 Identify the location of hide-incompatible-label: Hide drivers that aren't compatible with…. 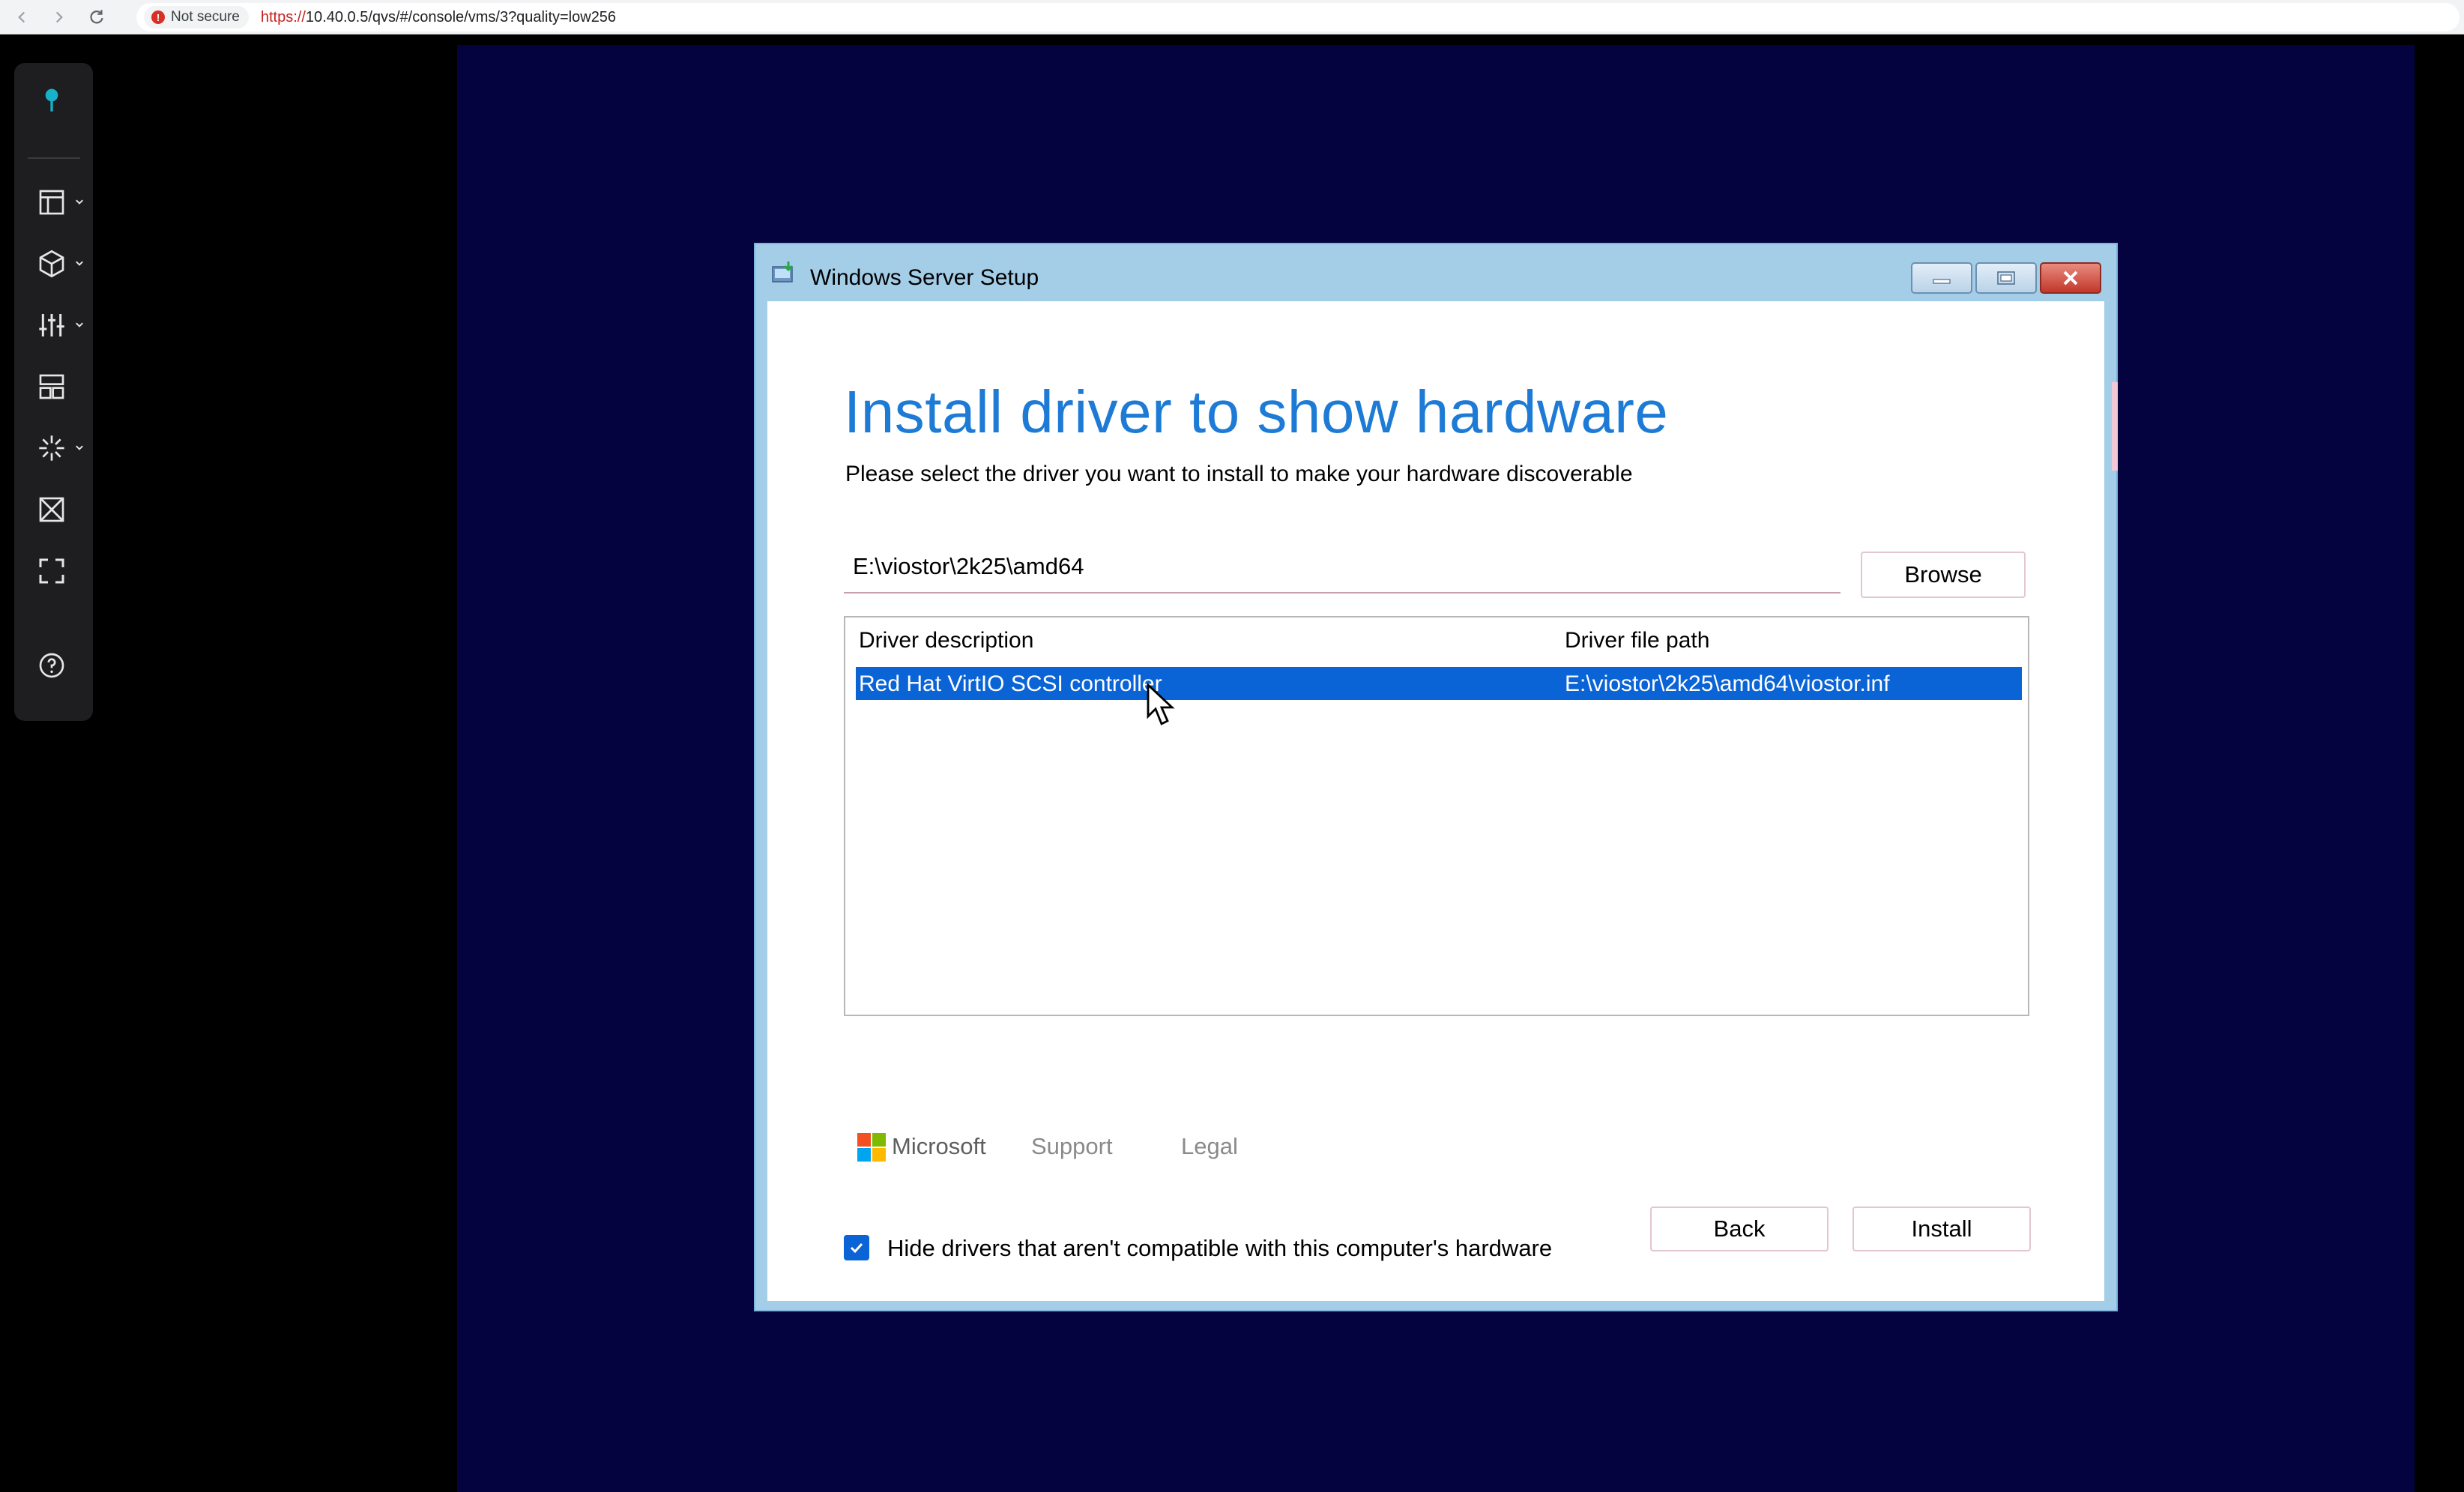
(1219, 1248).